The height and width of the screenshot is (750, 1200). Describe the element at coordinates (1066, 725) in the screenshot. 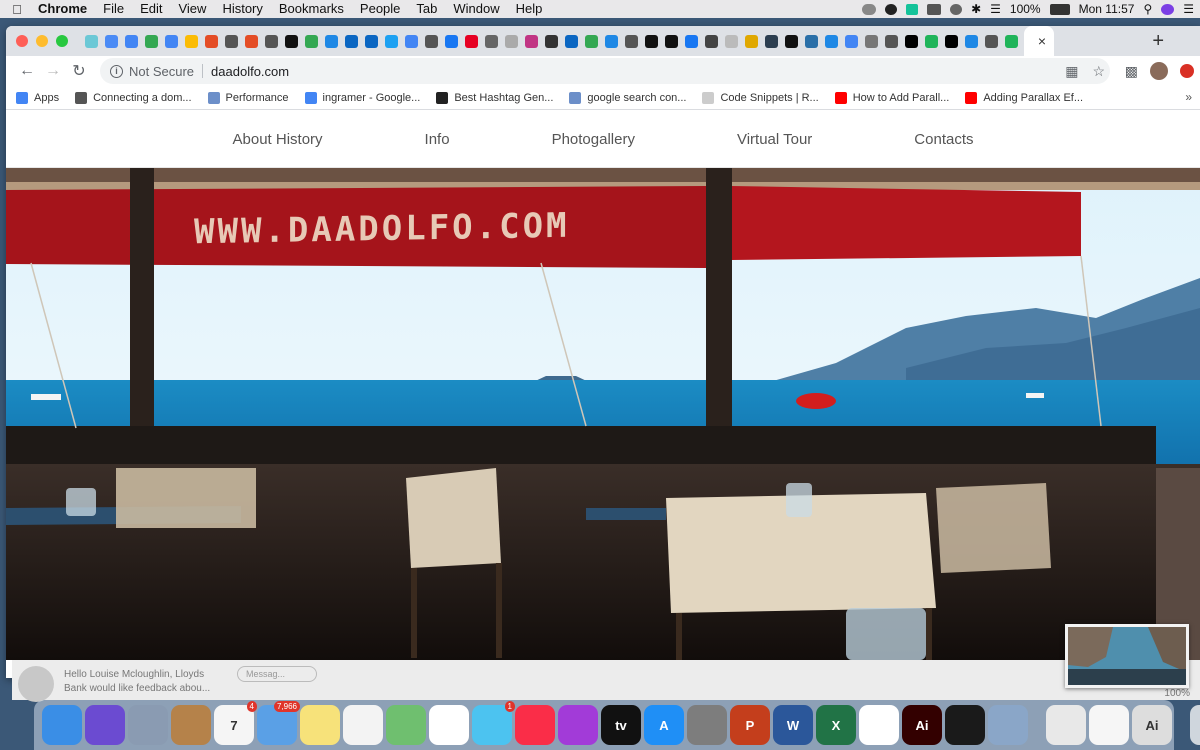

I see `stack-1-icon` at that location.